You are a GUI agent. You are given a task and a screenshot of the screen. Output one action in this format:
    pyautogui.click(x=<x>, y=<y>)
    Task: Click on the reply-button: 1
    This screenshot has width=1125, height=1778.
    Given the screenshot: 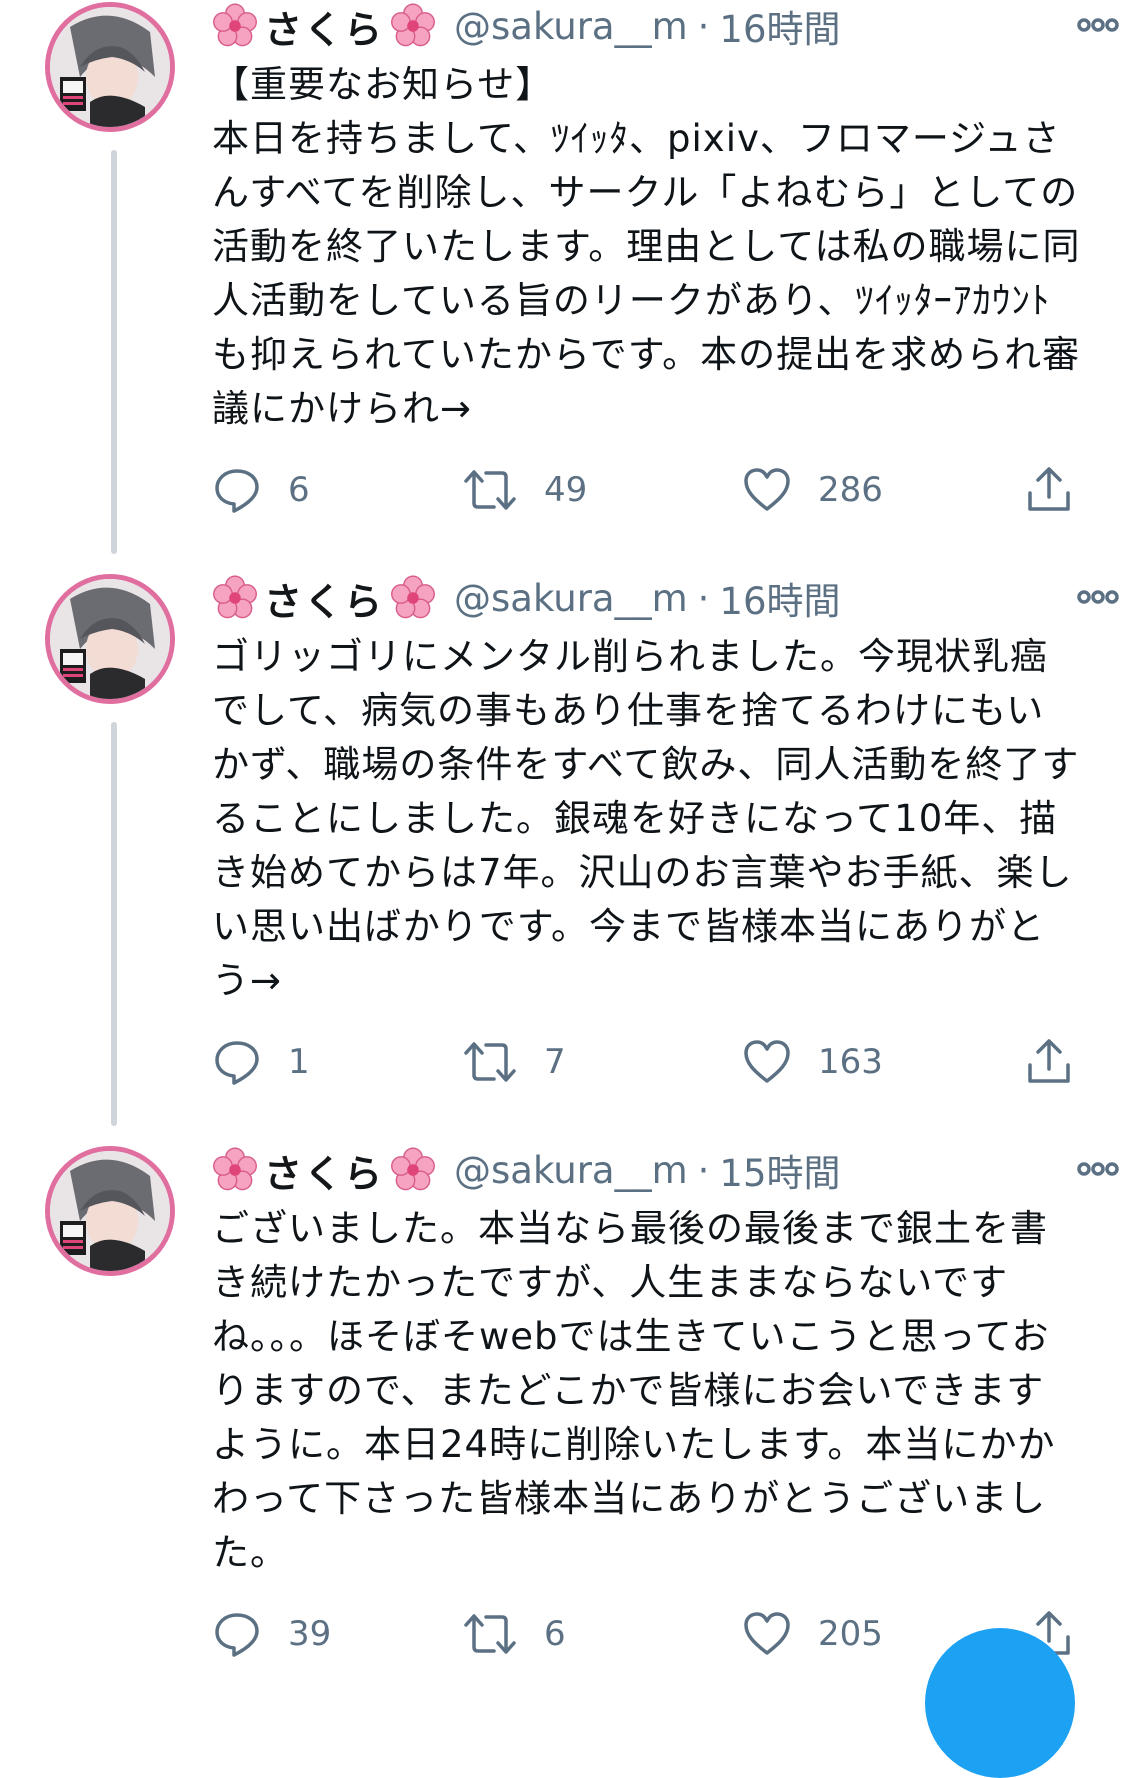 What is the action you would take?
    pyautogui.click(x=261, y=1062)
    